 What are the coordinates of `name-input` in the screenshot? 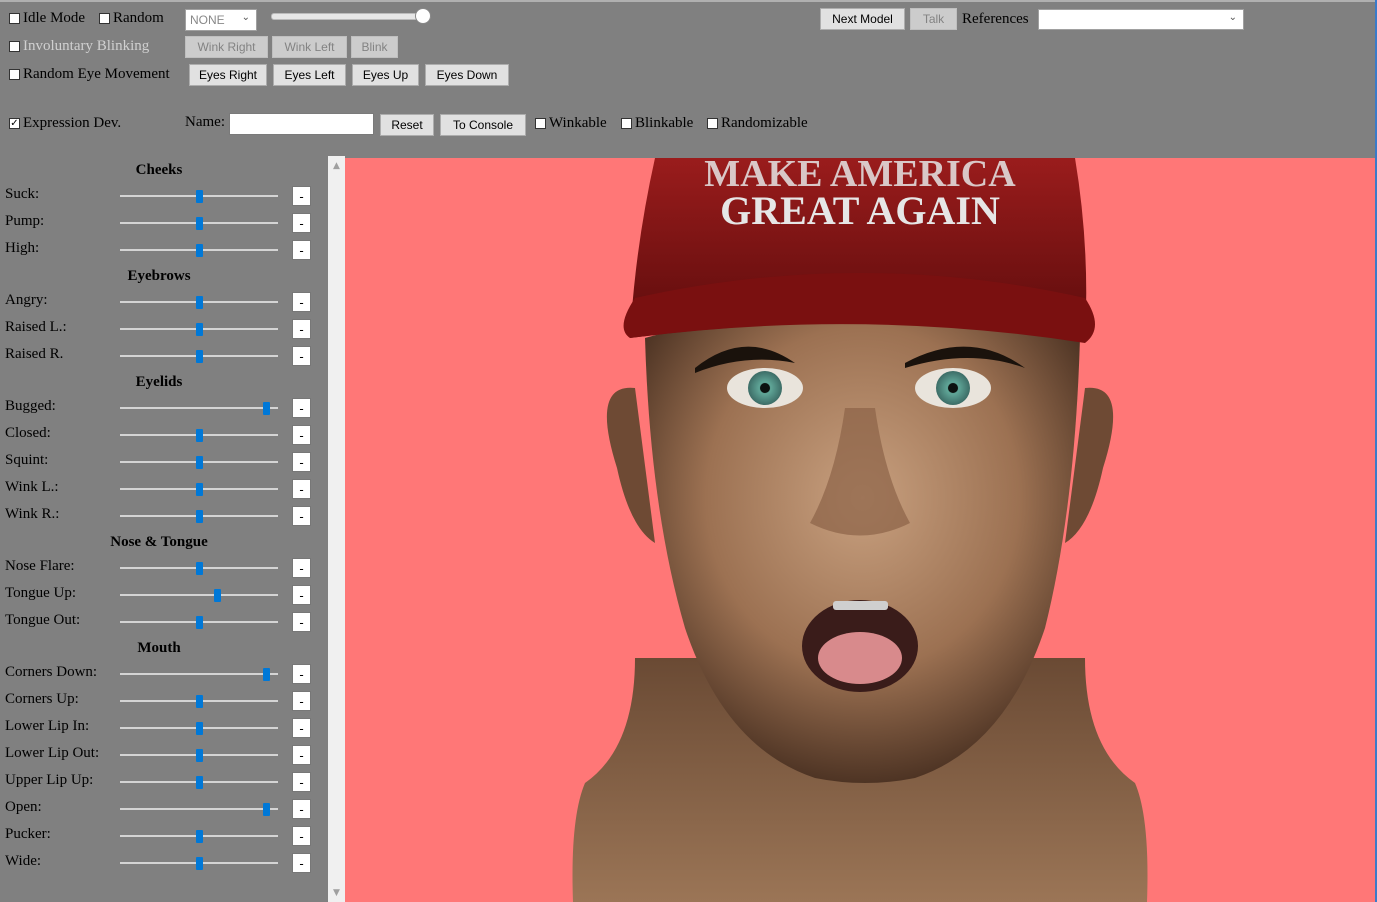 It's located at (301, 124).